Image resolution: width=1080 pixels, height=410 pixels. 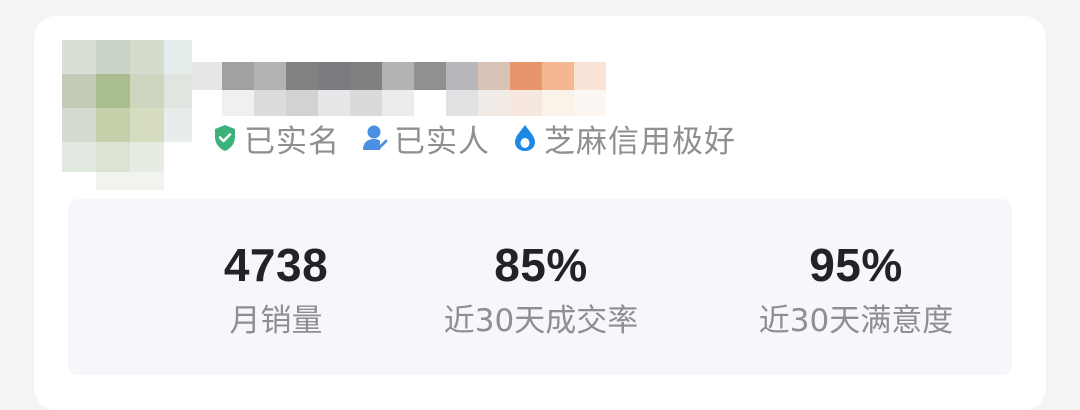 I want to click on stat-value: 95%, so click(x=856, y=265).